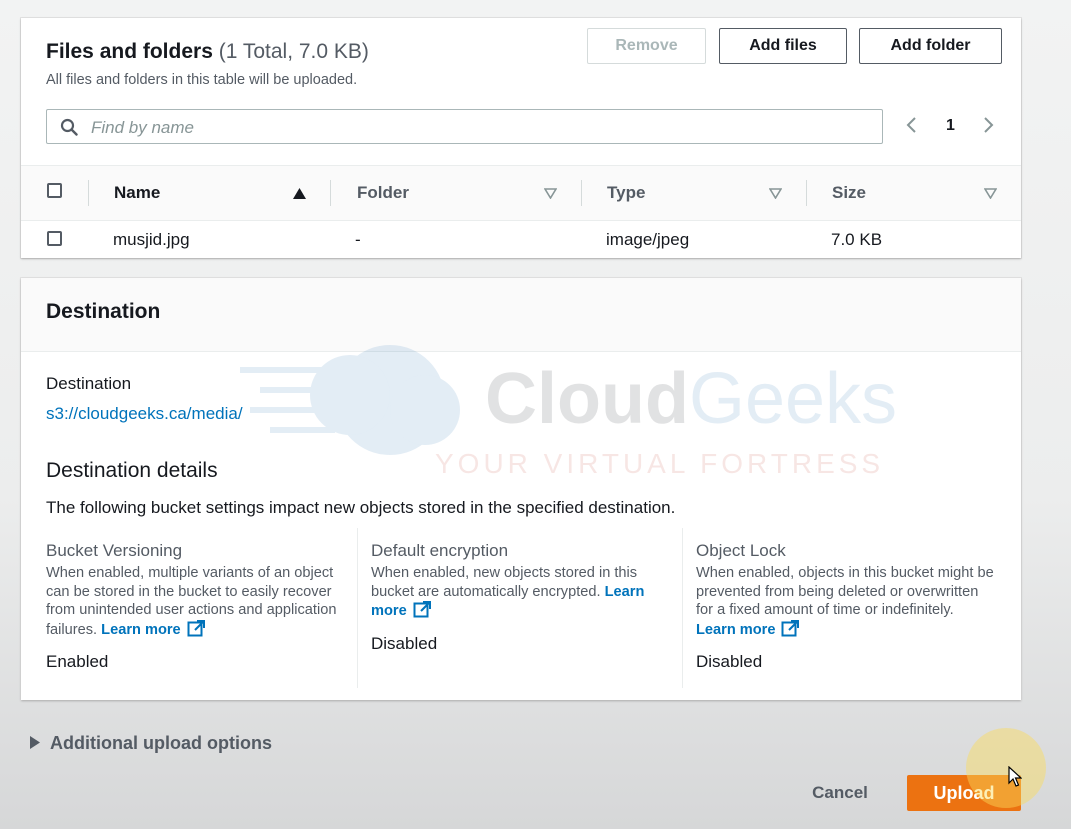  Describe the element at coordinates (129, 51) in the screenshot. I see `files-title-text: Files and folders` at that location.